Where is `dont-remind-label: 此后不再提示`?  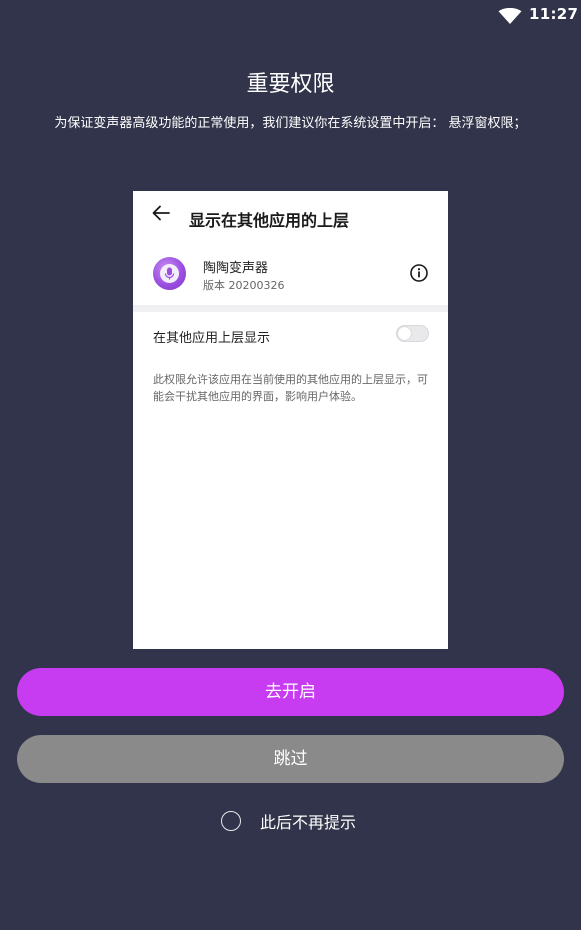 dont-remind-label: 此后不再提示 is located at coordinates (308, 822).